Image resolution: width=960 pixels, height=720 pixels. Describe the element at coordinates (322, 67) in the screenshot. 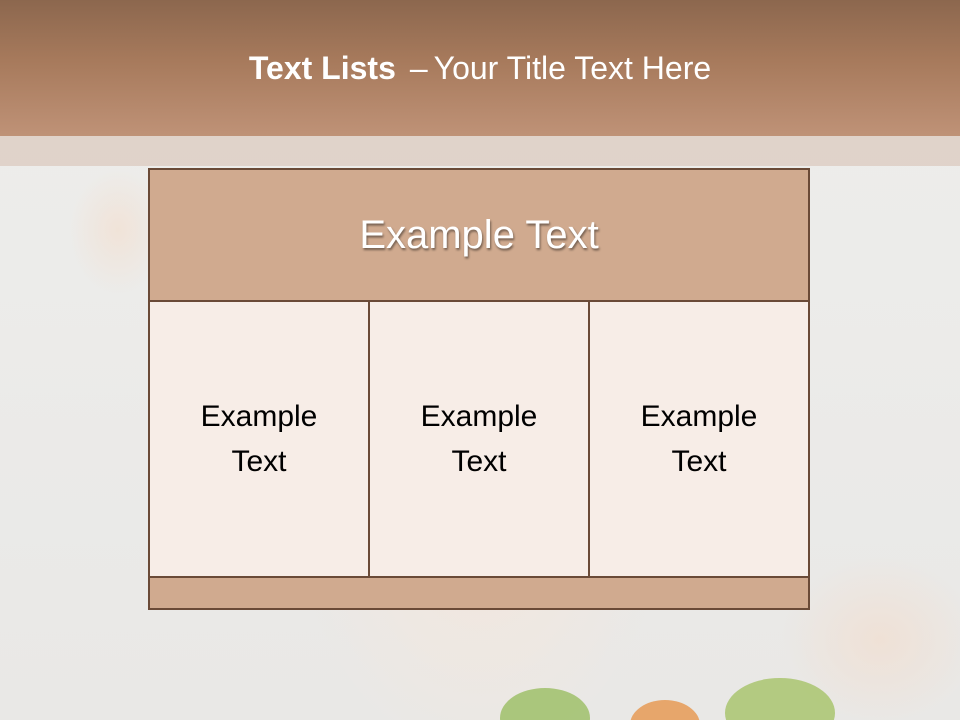

I see `title-bold-text: Text Lists` at that location.